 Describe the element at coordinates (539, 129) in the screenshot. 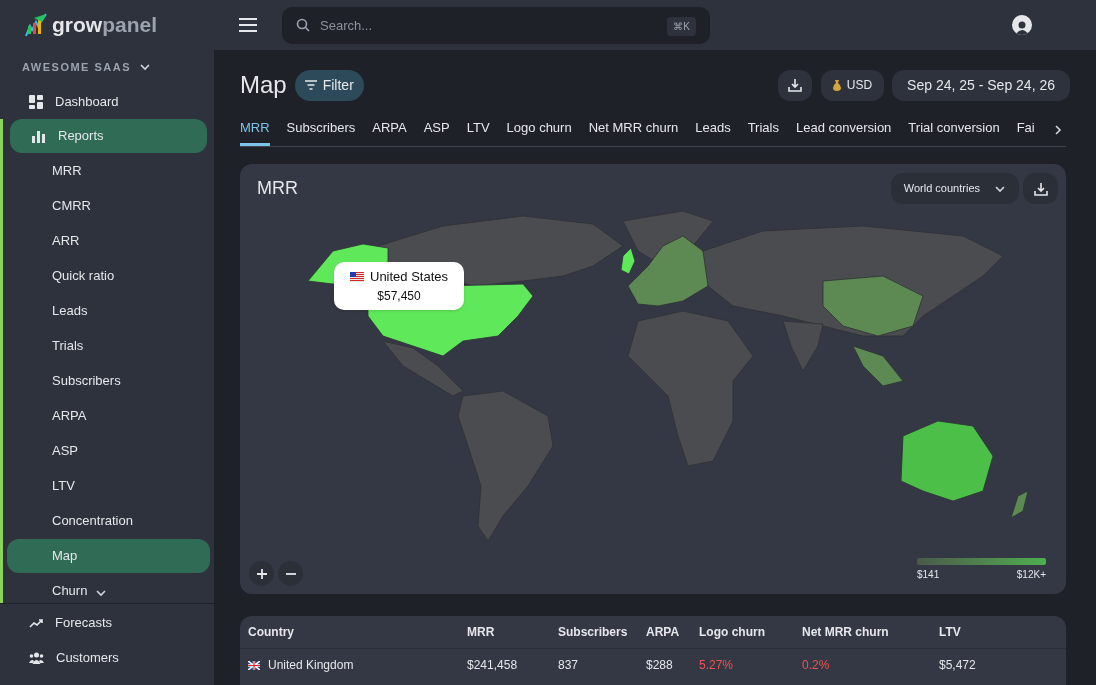

I see `tab: Logo churn` at that location.